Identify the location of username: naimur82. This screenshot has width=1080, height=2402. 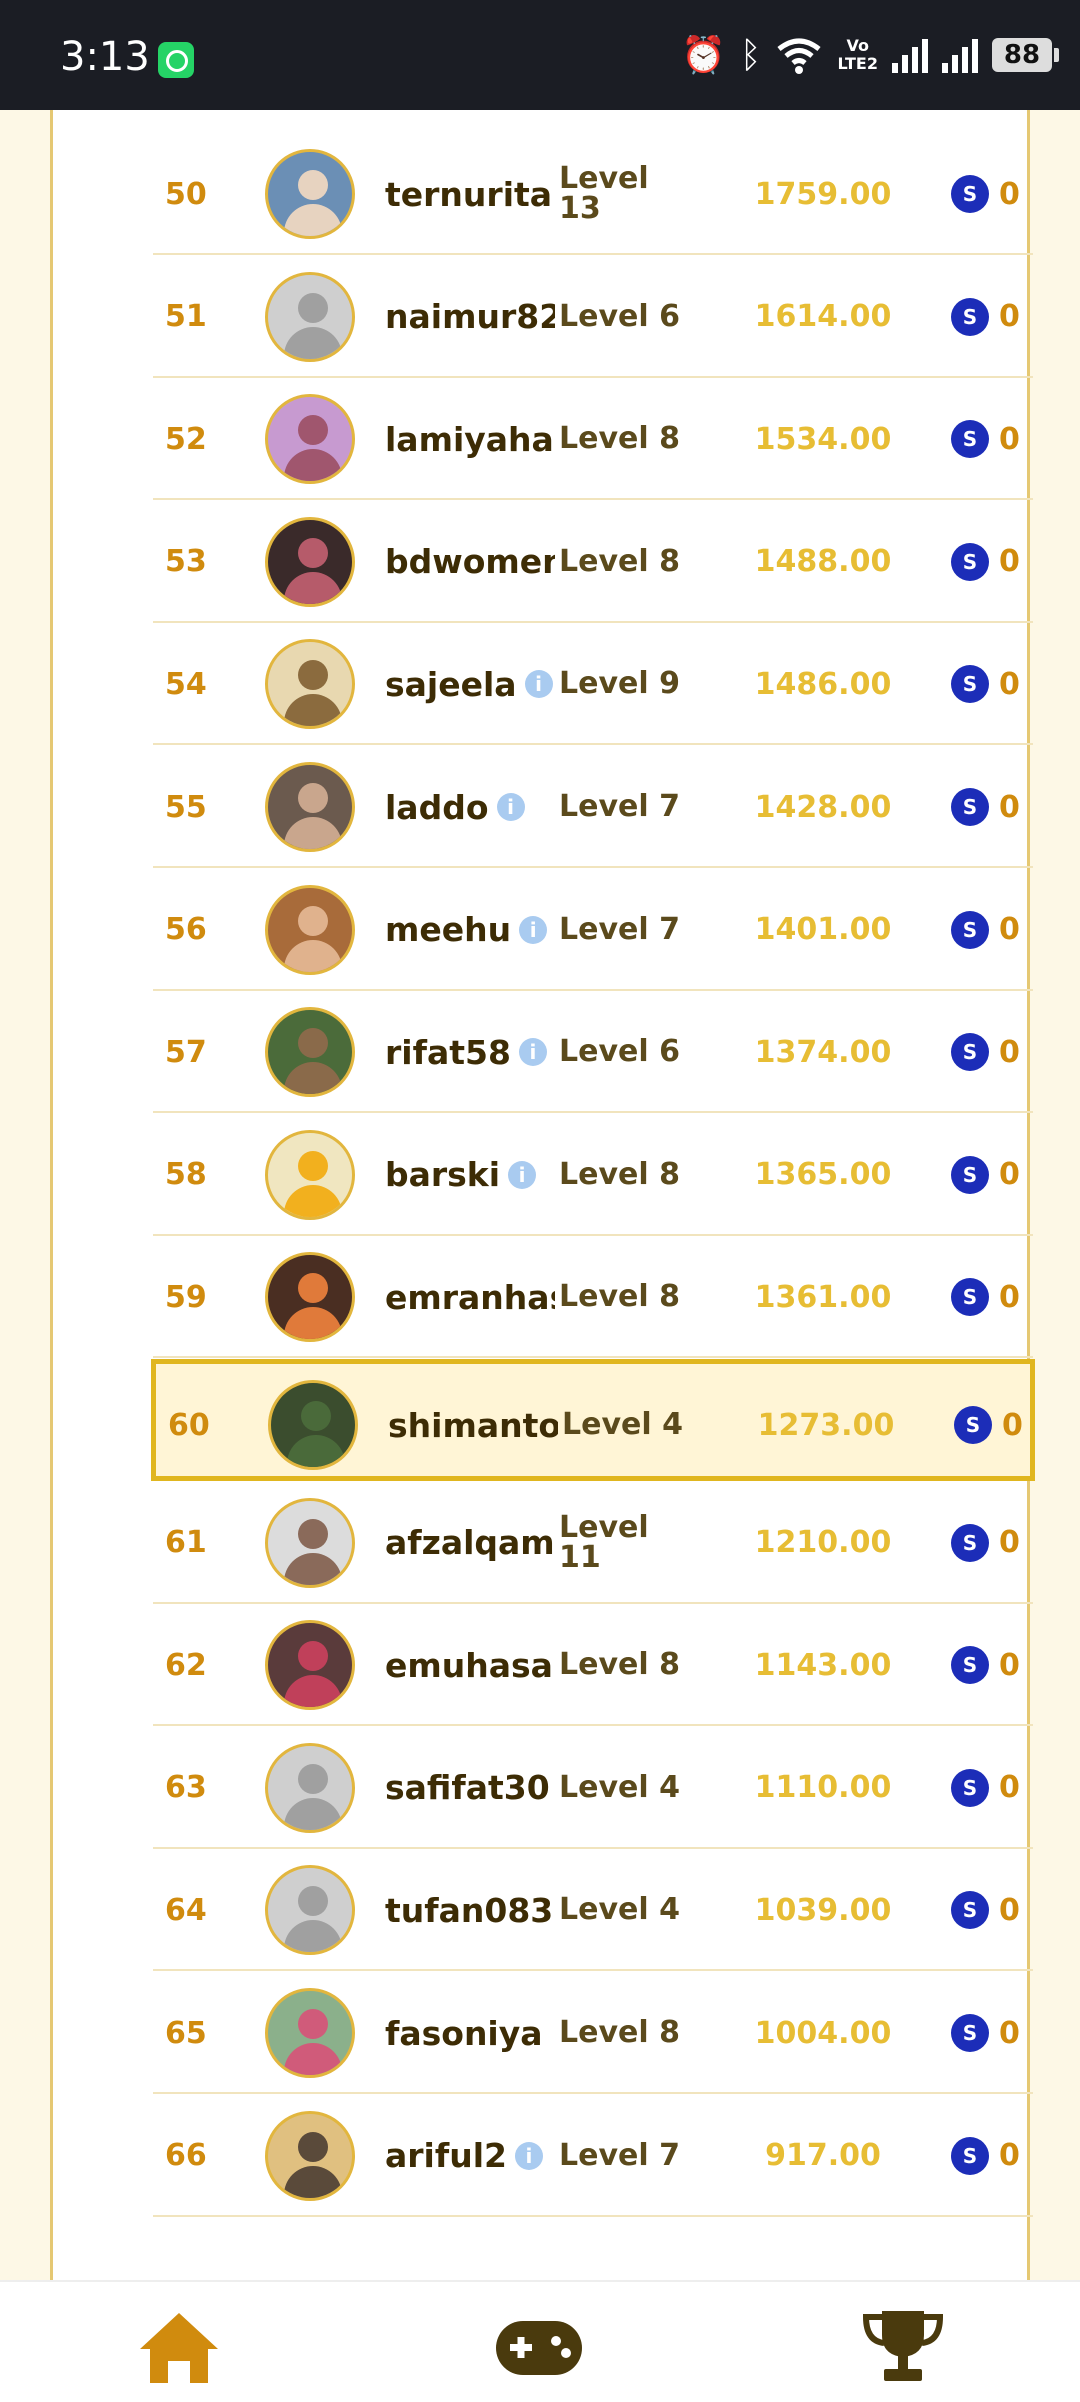
(470, 317).